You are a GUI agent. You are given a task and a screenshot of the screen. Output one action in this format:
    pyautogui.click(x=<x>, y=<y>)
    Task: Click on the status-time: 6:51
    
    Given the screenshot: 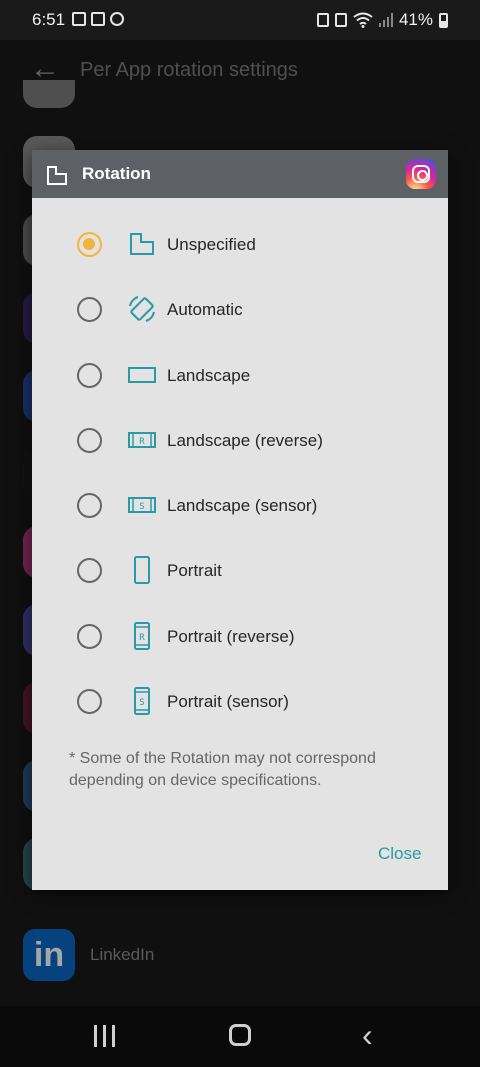 What is the action you would take?
    pyautogui.click(x=49, y=19)
    